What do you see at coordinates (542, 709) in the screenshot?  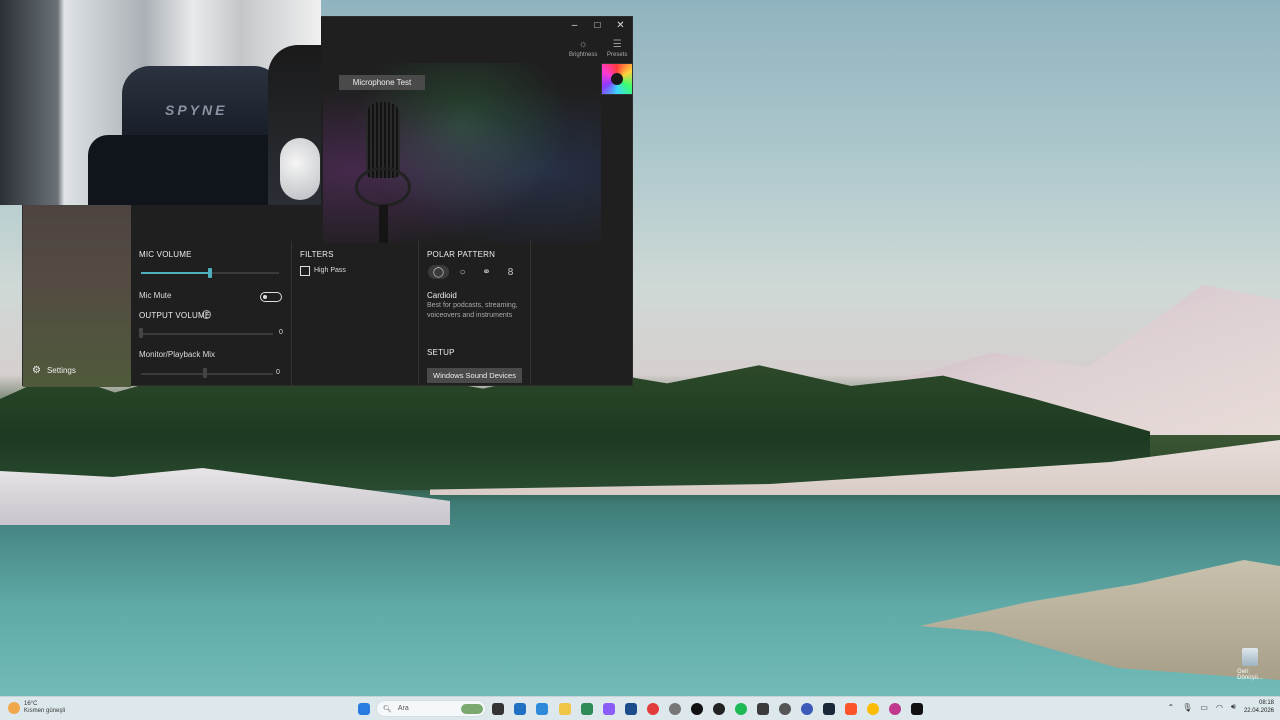 I see `store-icon` at bounding box center [542, 709].